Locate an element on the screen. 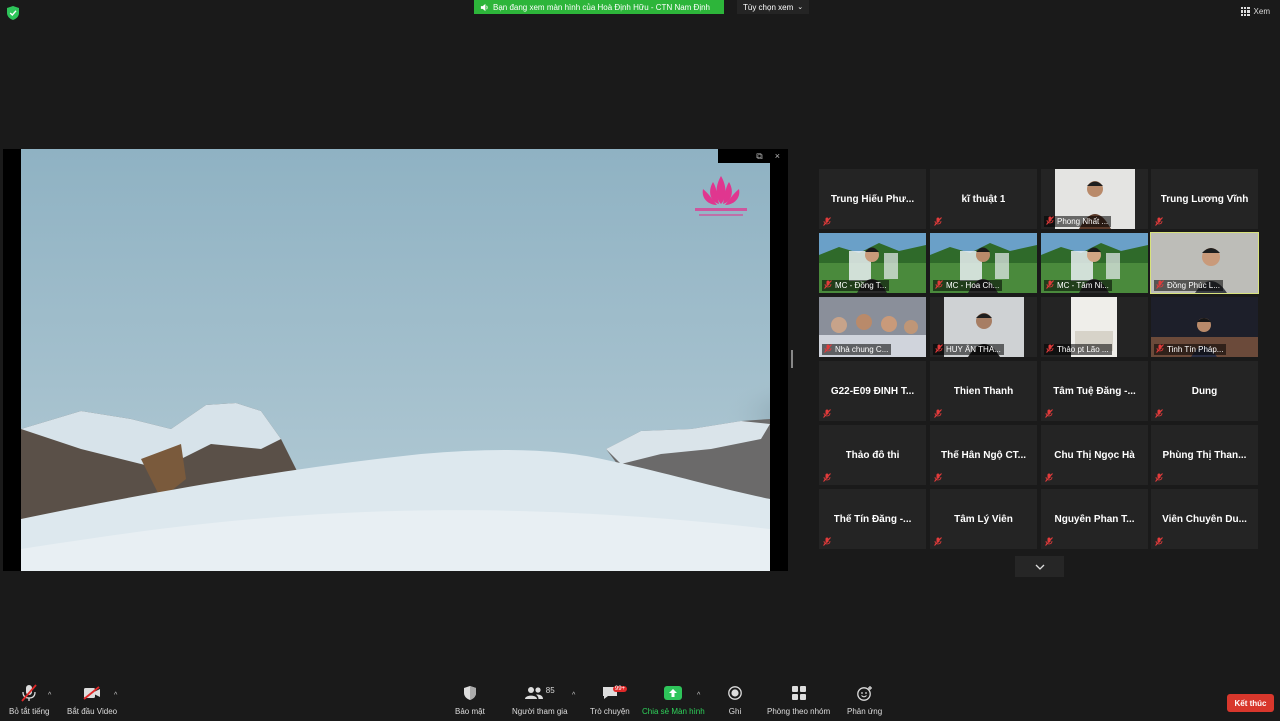 This screenshot has width=1280, height=721. view-options-button: Tùy chọn xem ⌄ is located at coordinates (773, 7).